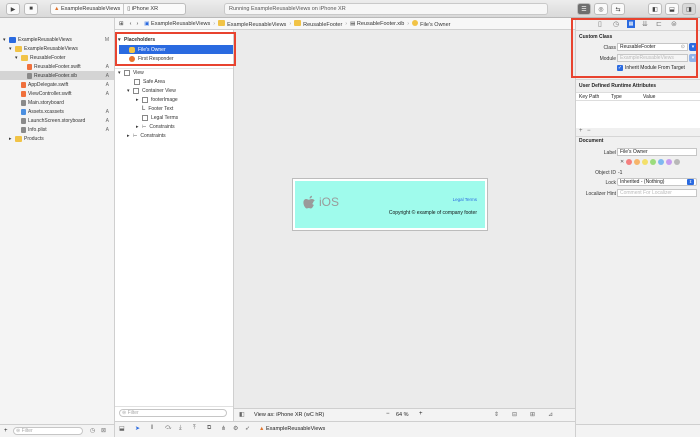 The width and height of the screenshot is (700, 437). Describe the element at coordinates (174, 81) in the screenshot. I see `outline-item-safe-area: Safe Area` at that location.